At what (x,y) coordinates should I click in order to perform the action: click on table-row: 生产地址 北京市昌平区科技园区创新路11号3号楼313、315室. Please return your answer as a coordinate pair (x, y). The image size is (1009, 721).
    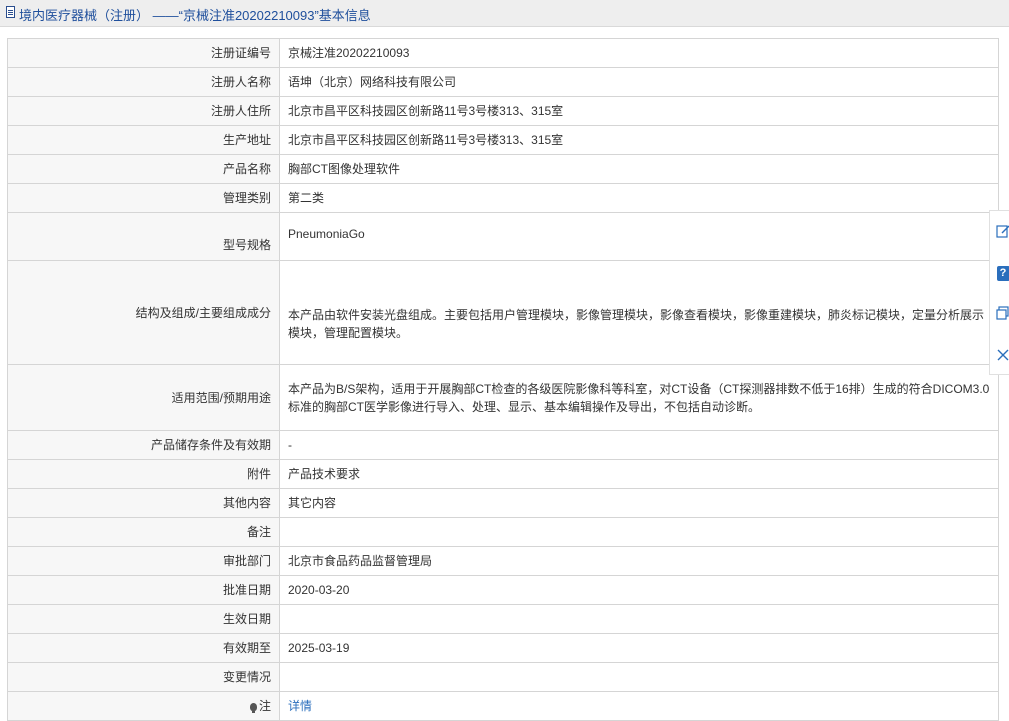
    Looking at the image, I should click on (503, 140).